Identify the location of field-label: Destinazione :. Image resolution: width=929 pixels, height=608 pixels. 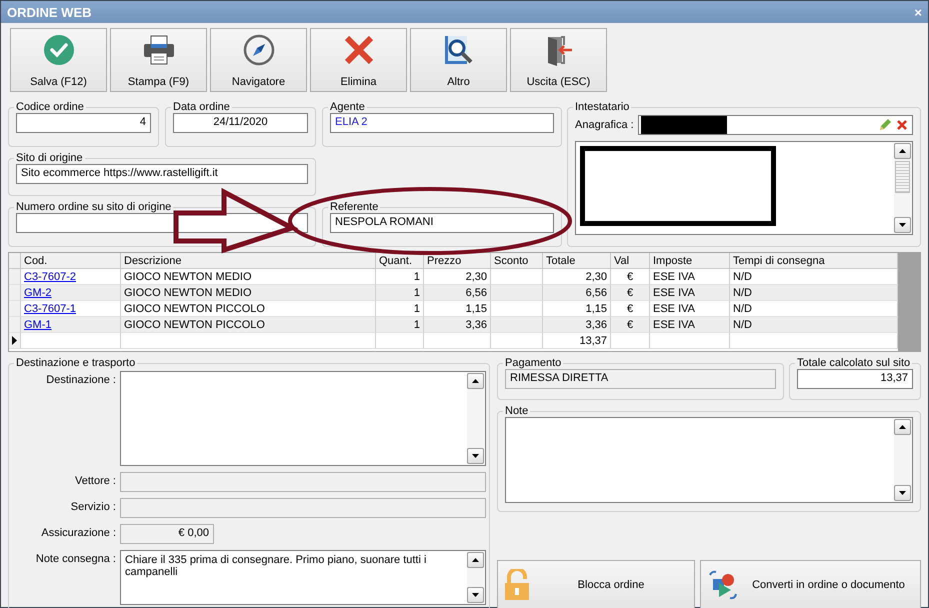
(80, 380).